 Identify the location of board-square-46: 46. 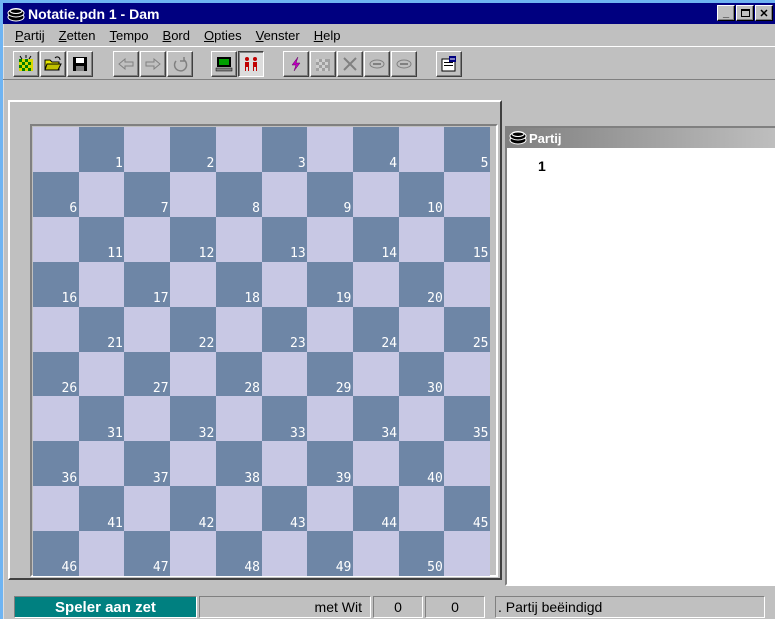
(56, 554).